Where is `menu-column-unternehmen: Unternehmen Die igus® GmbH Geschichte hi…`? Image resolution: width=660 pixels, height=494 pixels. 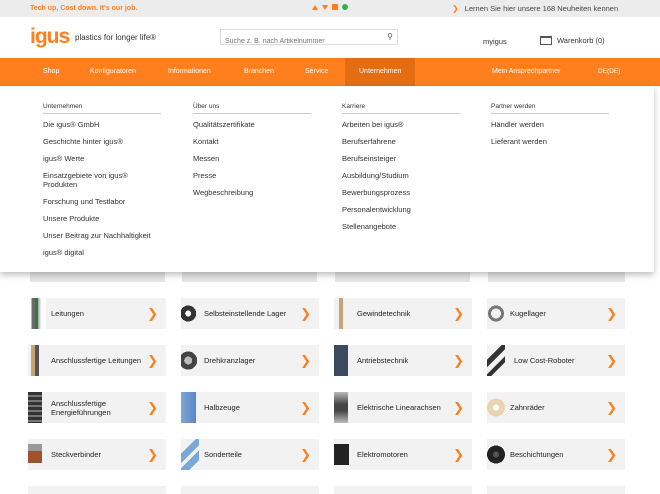
menu-column-unternehmen: Unternehmen Die igus® GmbH Geschichte hi… is located at coordinates (102, 184).